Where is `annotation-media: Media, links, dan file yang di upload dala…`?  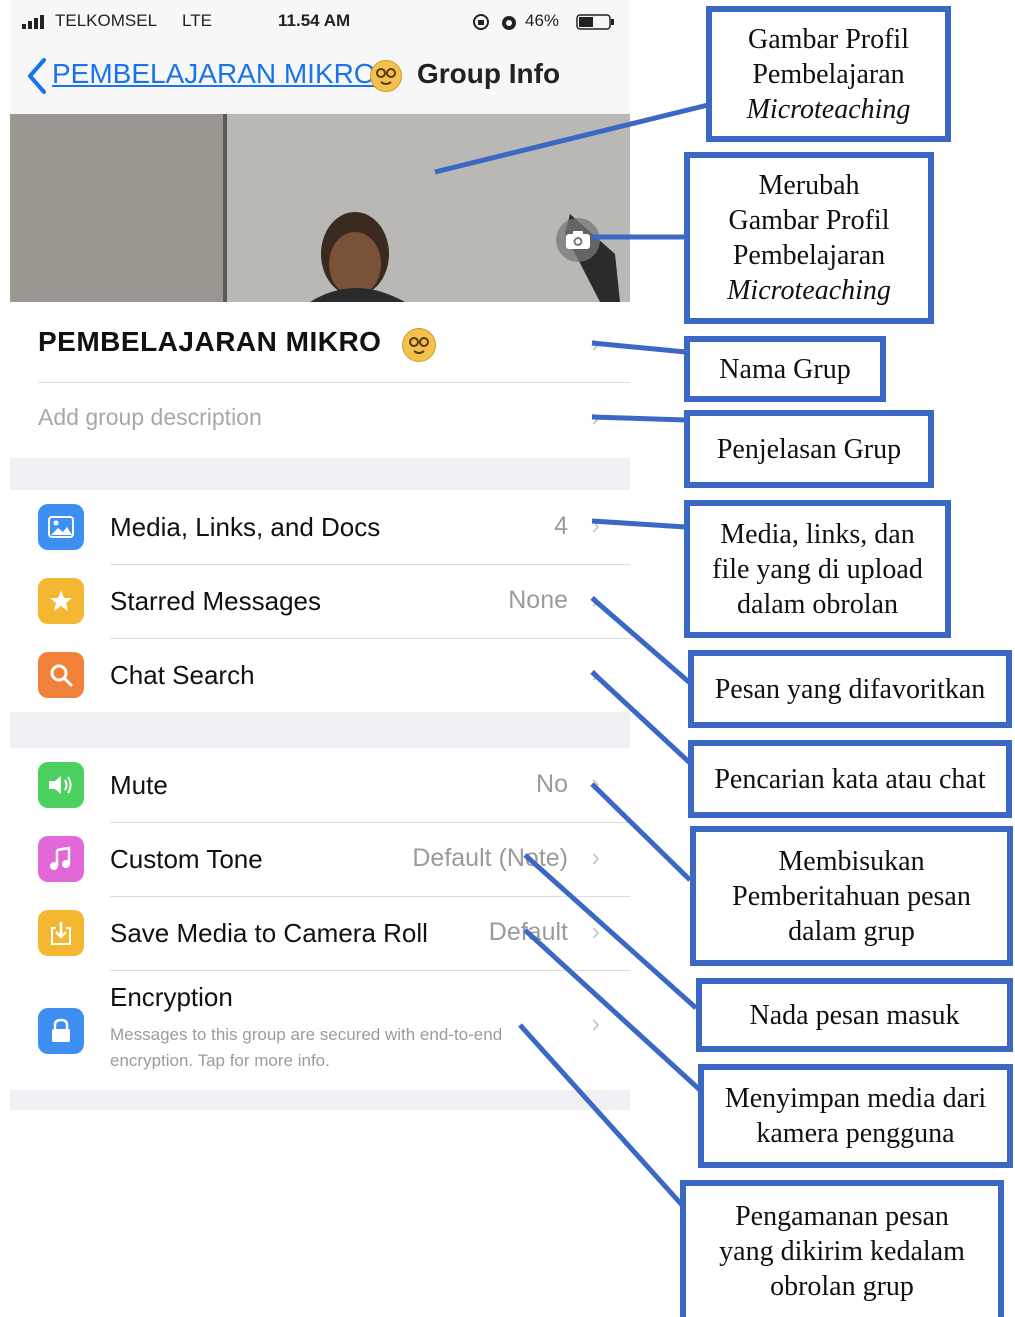 annotation-media: Media, links, dan file yang di upload dala… is located at coordinates (817, 569).